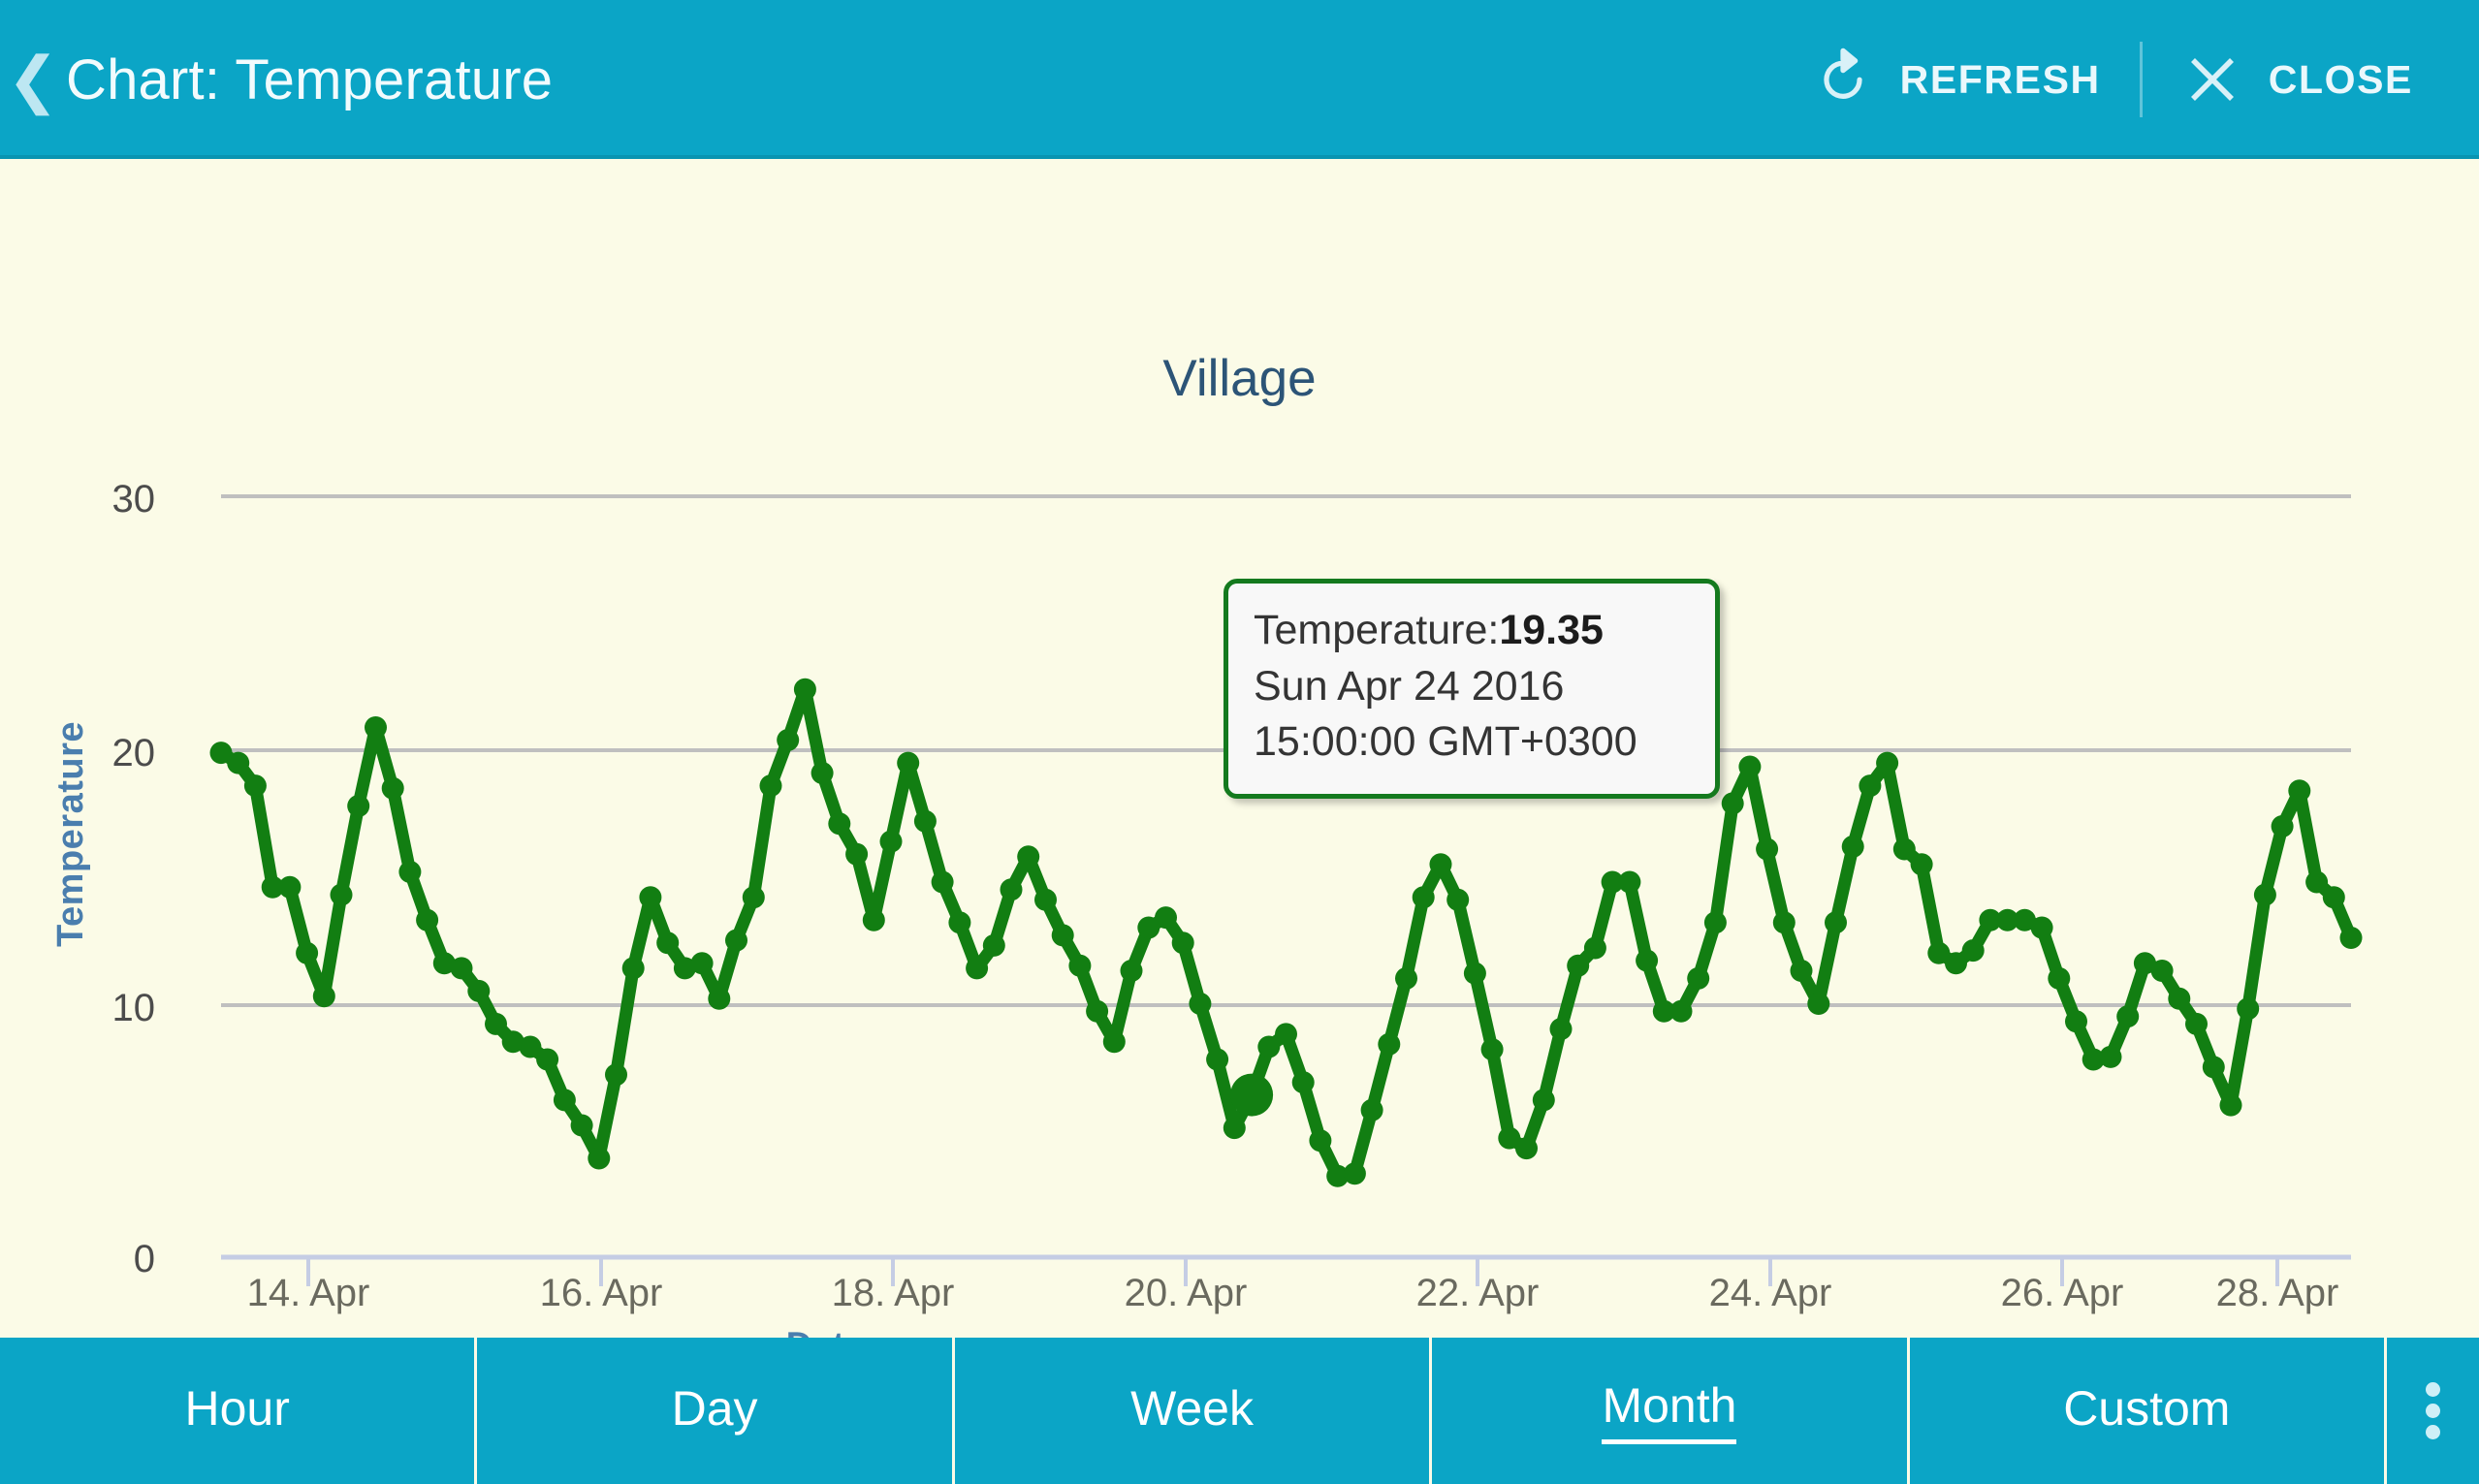  Describe the element at coordinates (2433, 1411) in the screenshot. I see `kebab-menu-icon` at that location.